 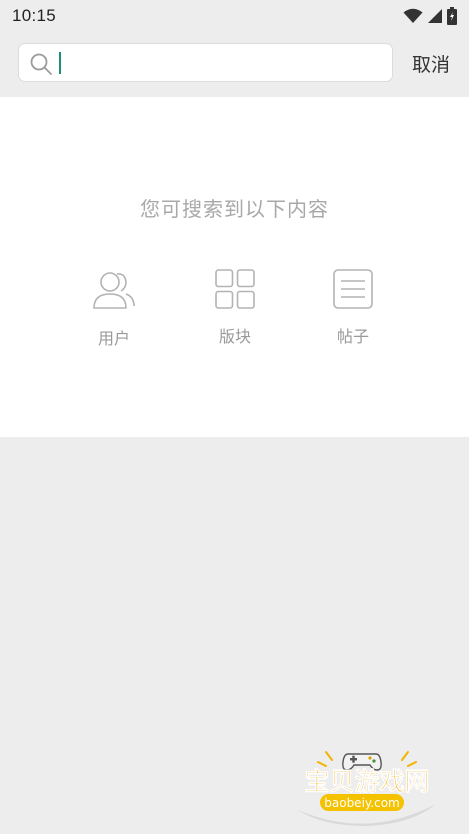 I want to click on status-icons, so click(x=430, y=16).